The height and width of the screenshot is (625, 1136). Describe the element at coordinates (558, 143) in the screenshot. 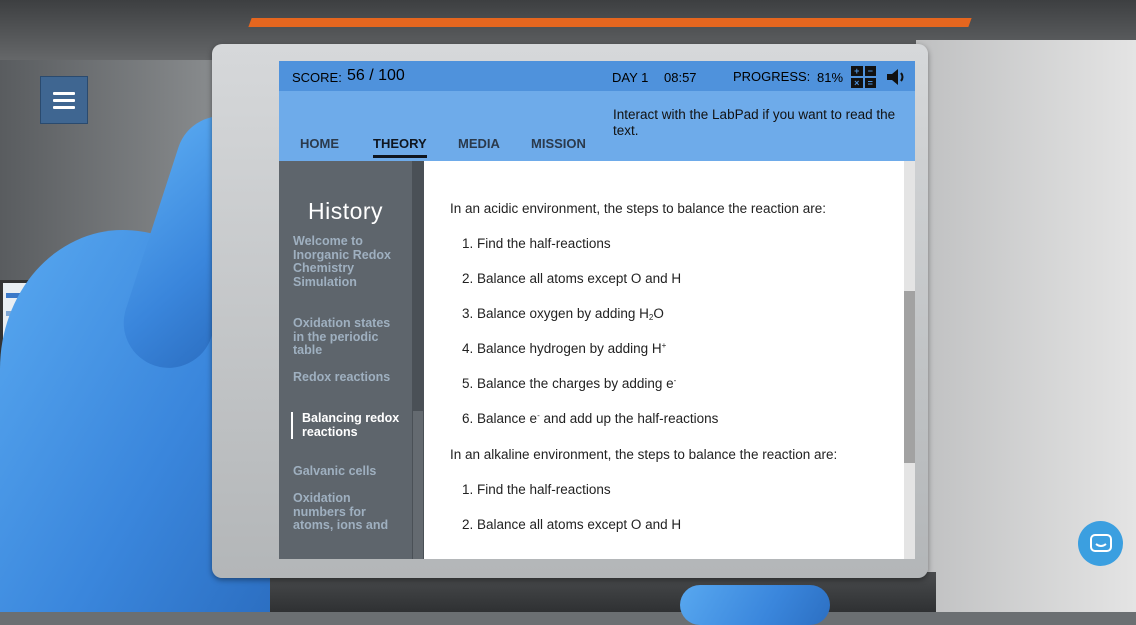

I see `tab-mission: MISSION` at that location.